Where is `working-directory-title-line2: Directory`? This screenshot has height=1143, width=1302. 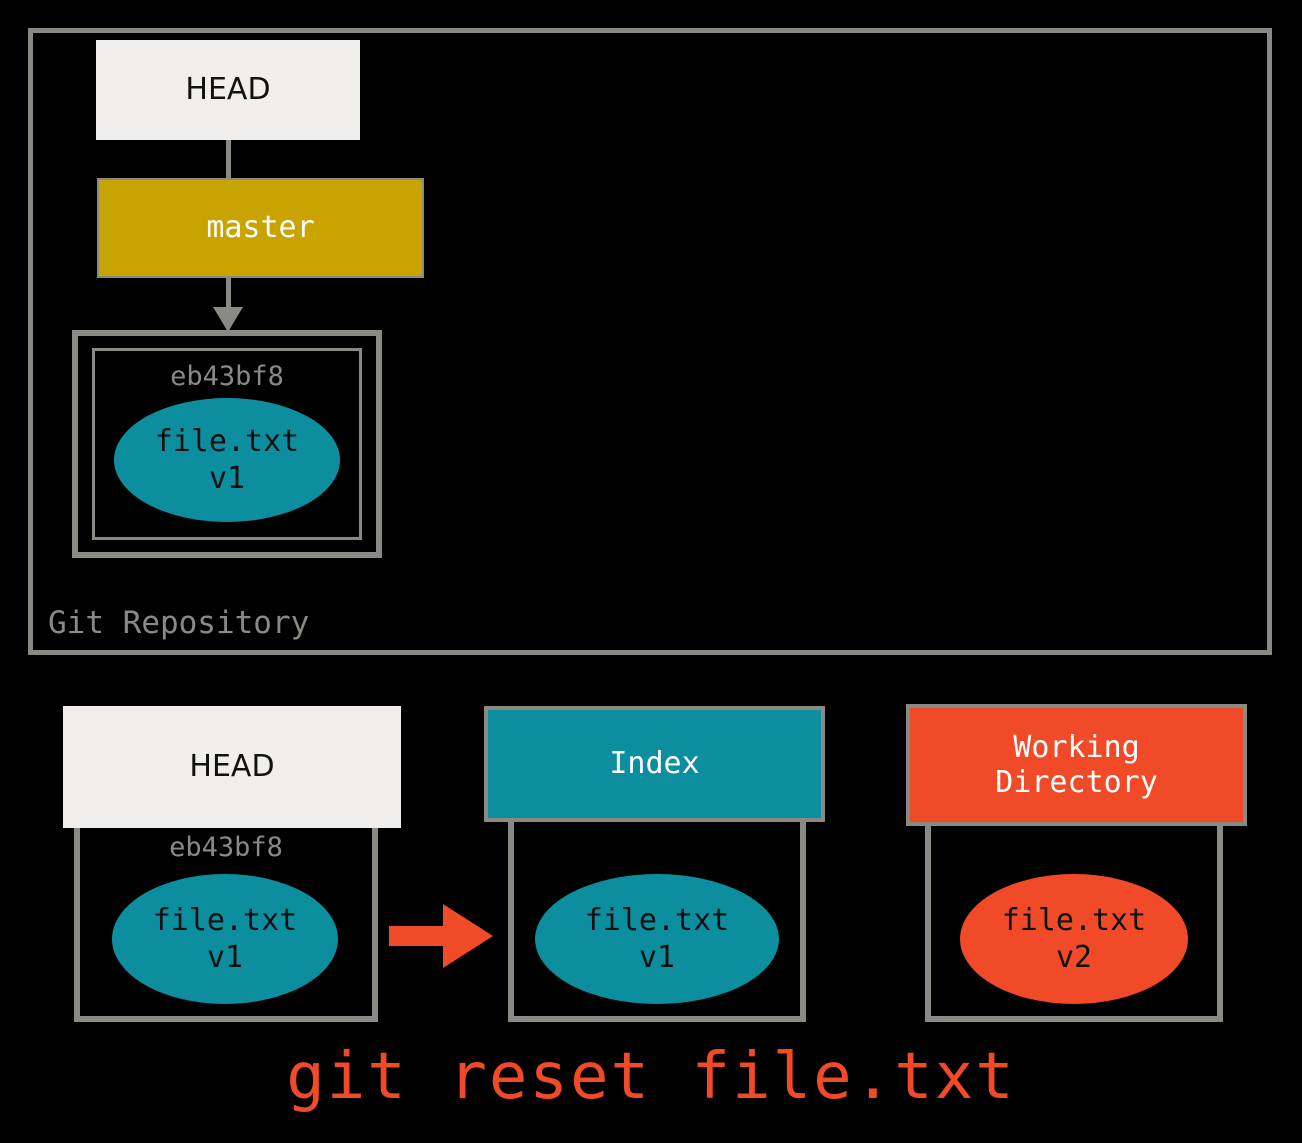 working-directory-title-line2: Directory is located at coordinates (1076, 782).